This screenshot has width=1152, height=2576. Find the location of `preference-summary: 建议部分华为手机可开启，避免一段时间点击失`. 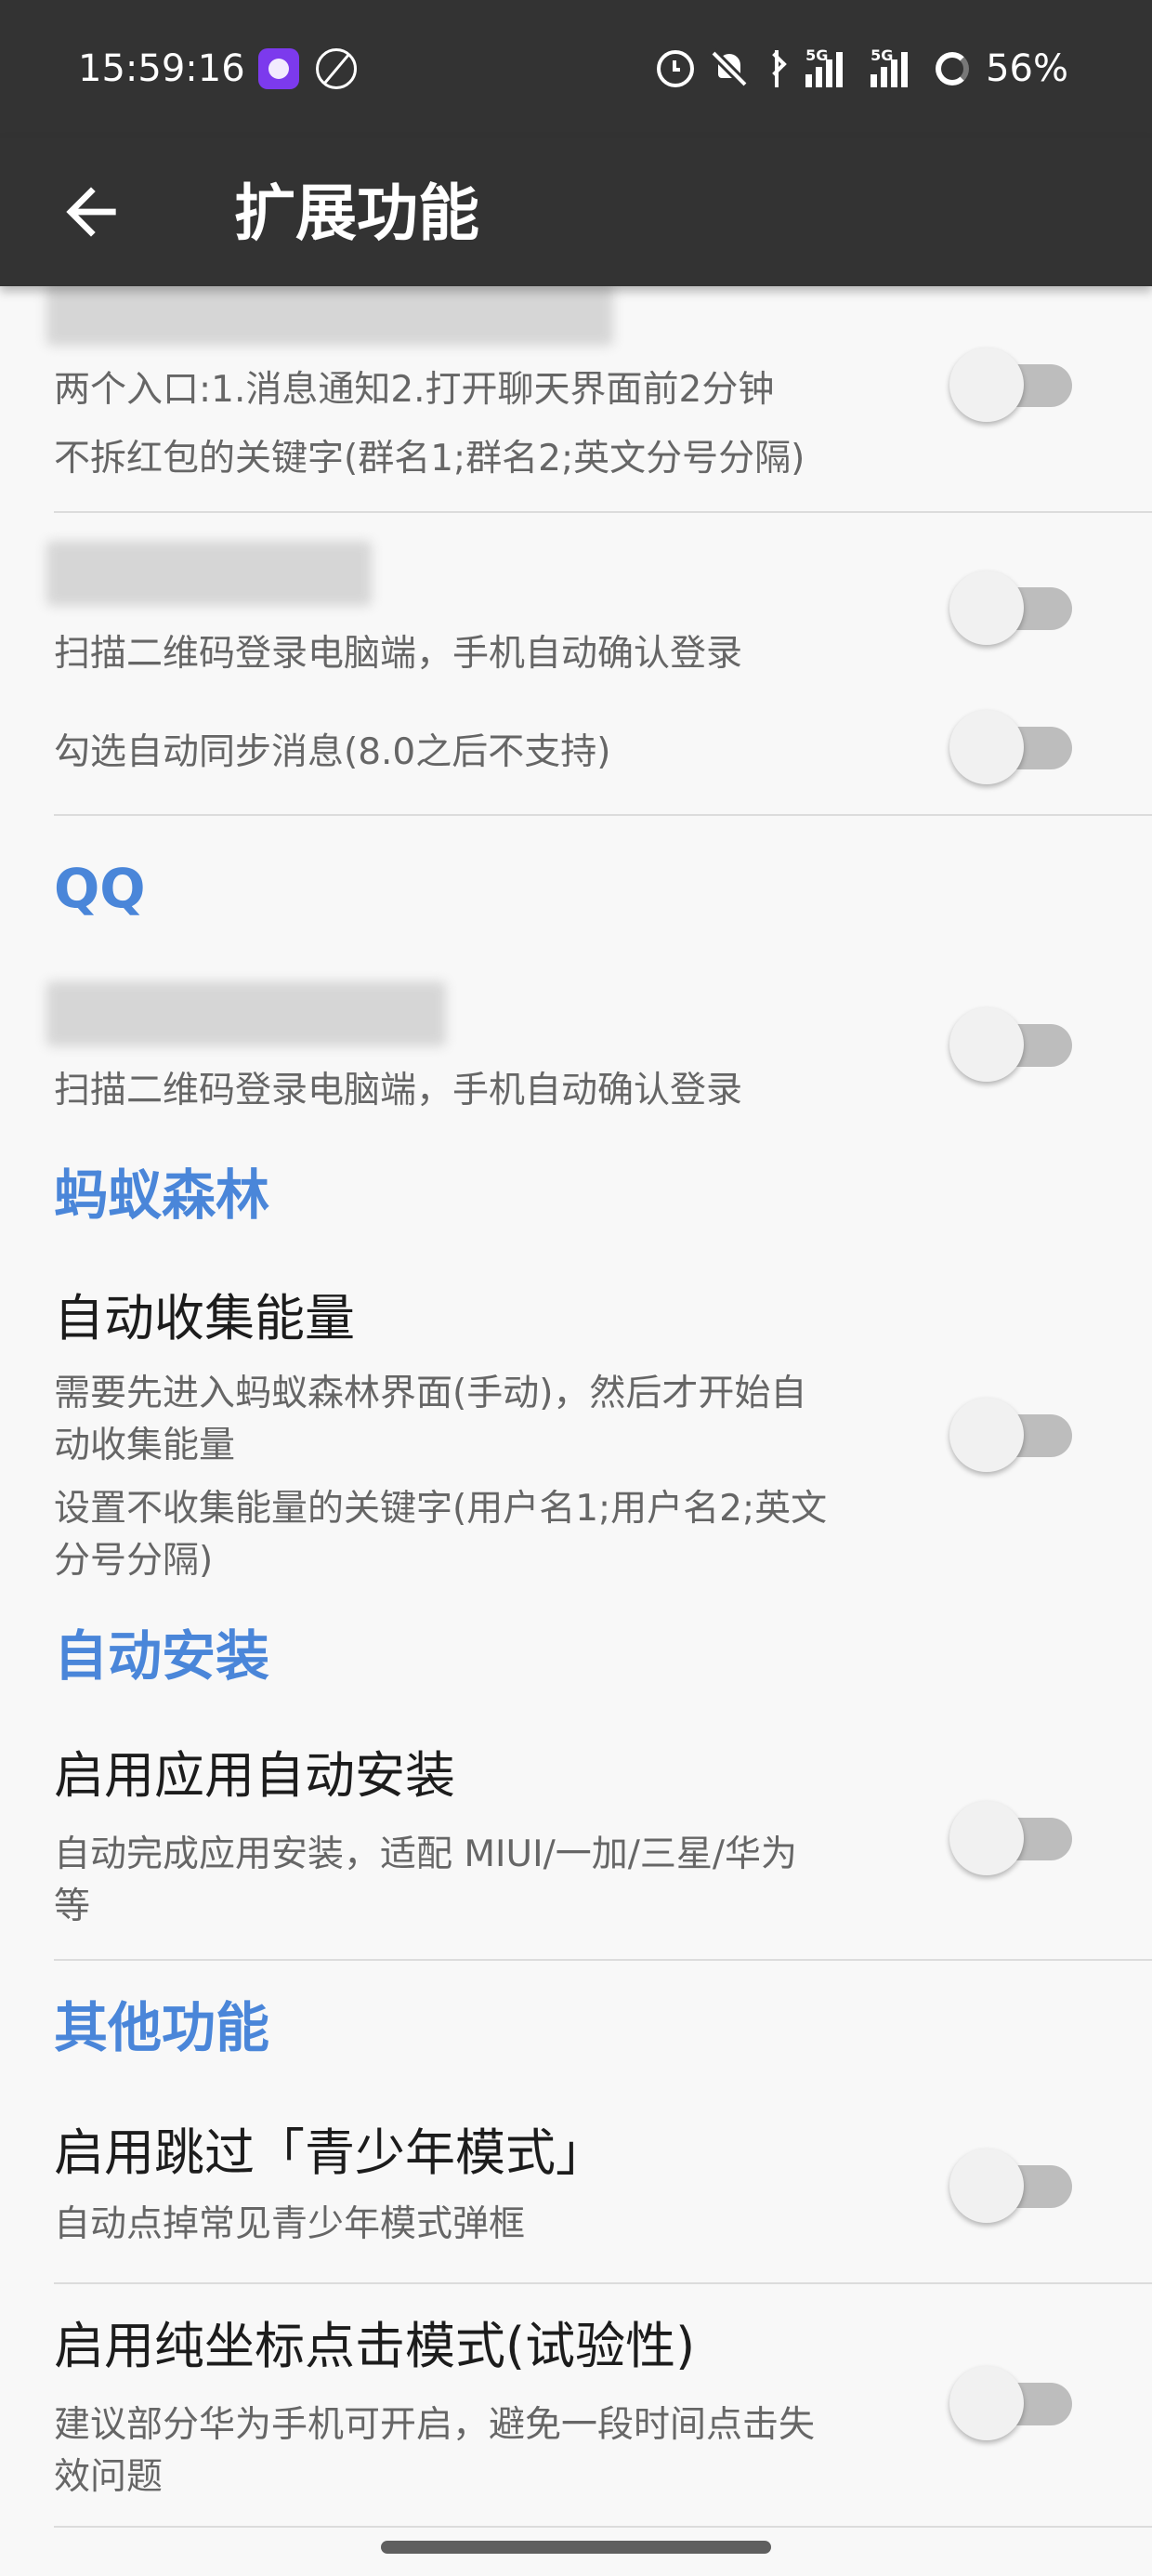

preference-summary: 建议部分华为手机可开启，避免一段时间点击失 is located at coordinates (435, 2425).